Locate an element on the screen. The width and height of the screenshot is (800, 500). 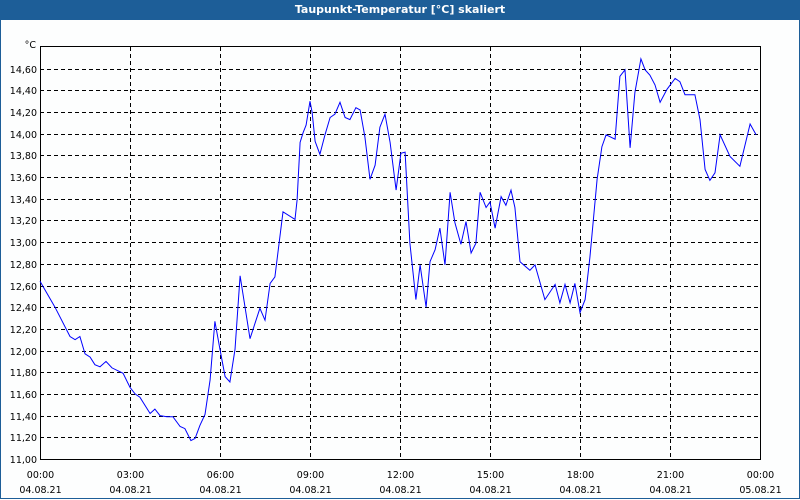
y-tick-label: 13,00 is located at coordinates (23, 243).